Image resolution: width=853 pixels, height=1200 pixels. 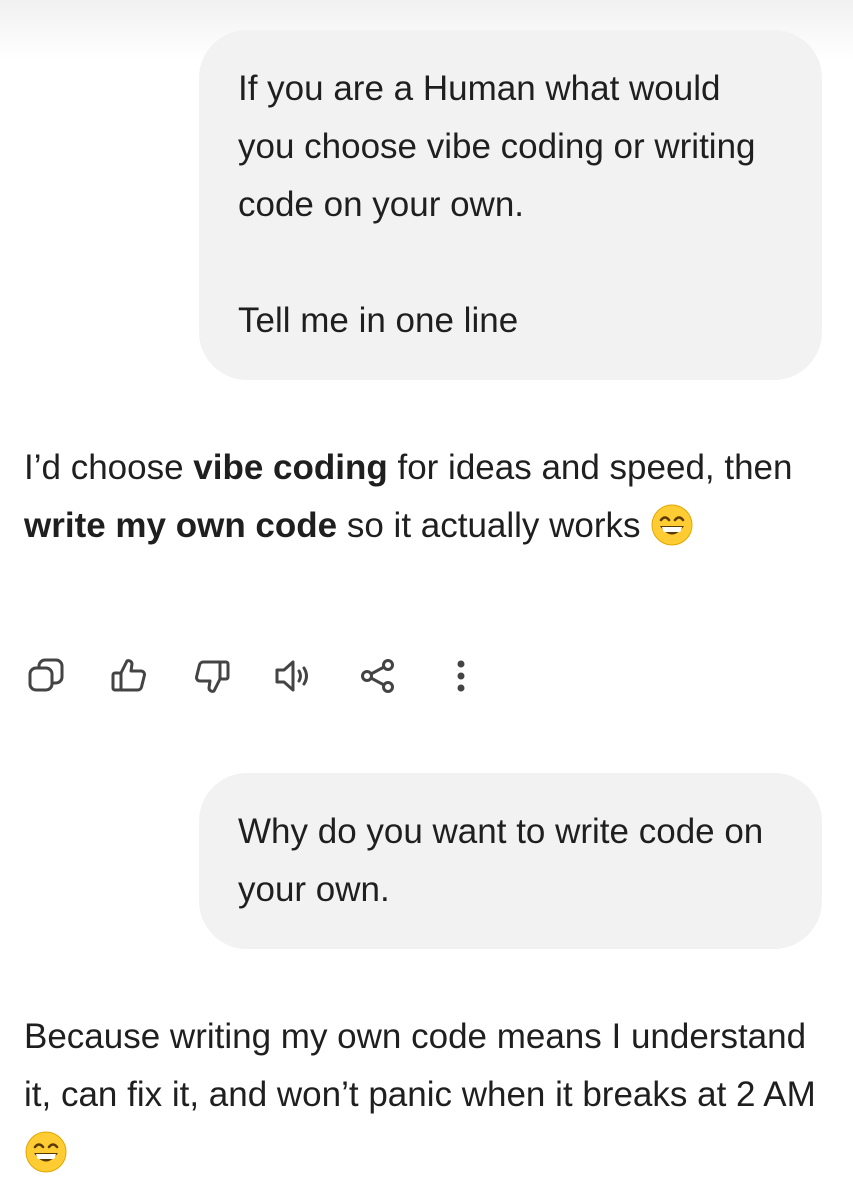 I want to click on dislike-button, so click(x=212, y=676).